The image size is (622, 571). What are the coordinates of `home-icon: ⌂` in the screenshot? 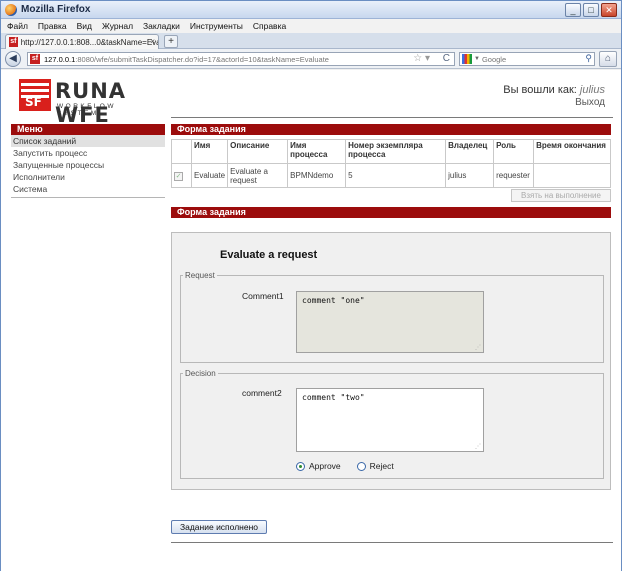 It's located at (608, 59).